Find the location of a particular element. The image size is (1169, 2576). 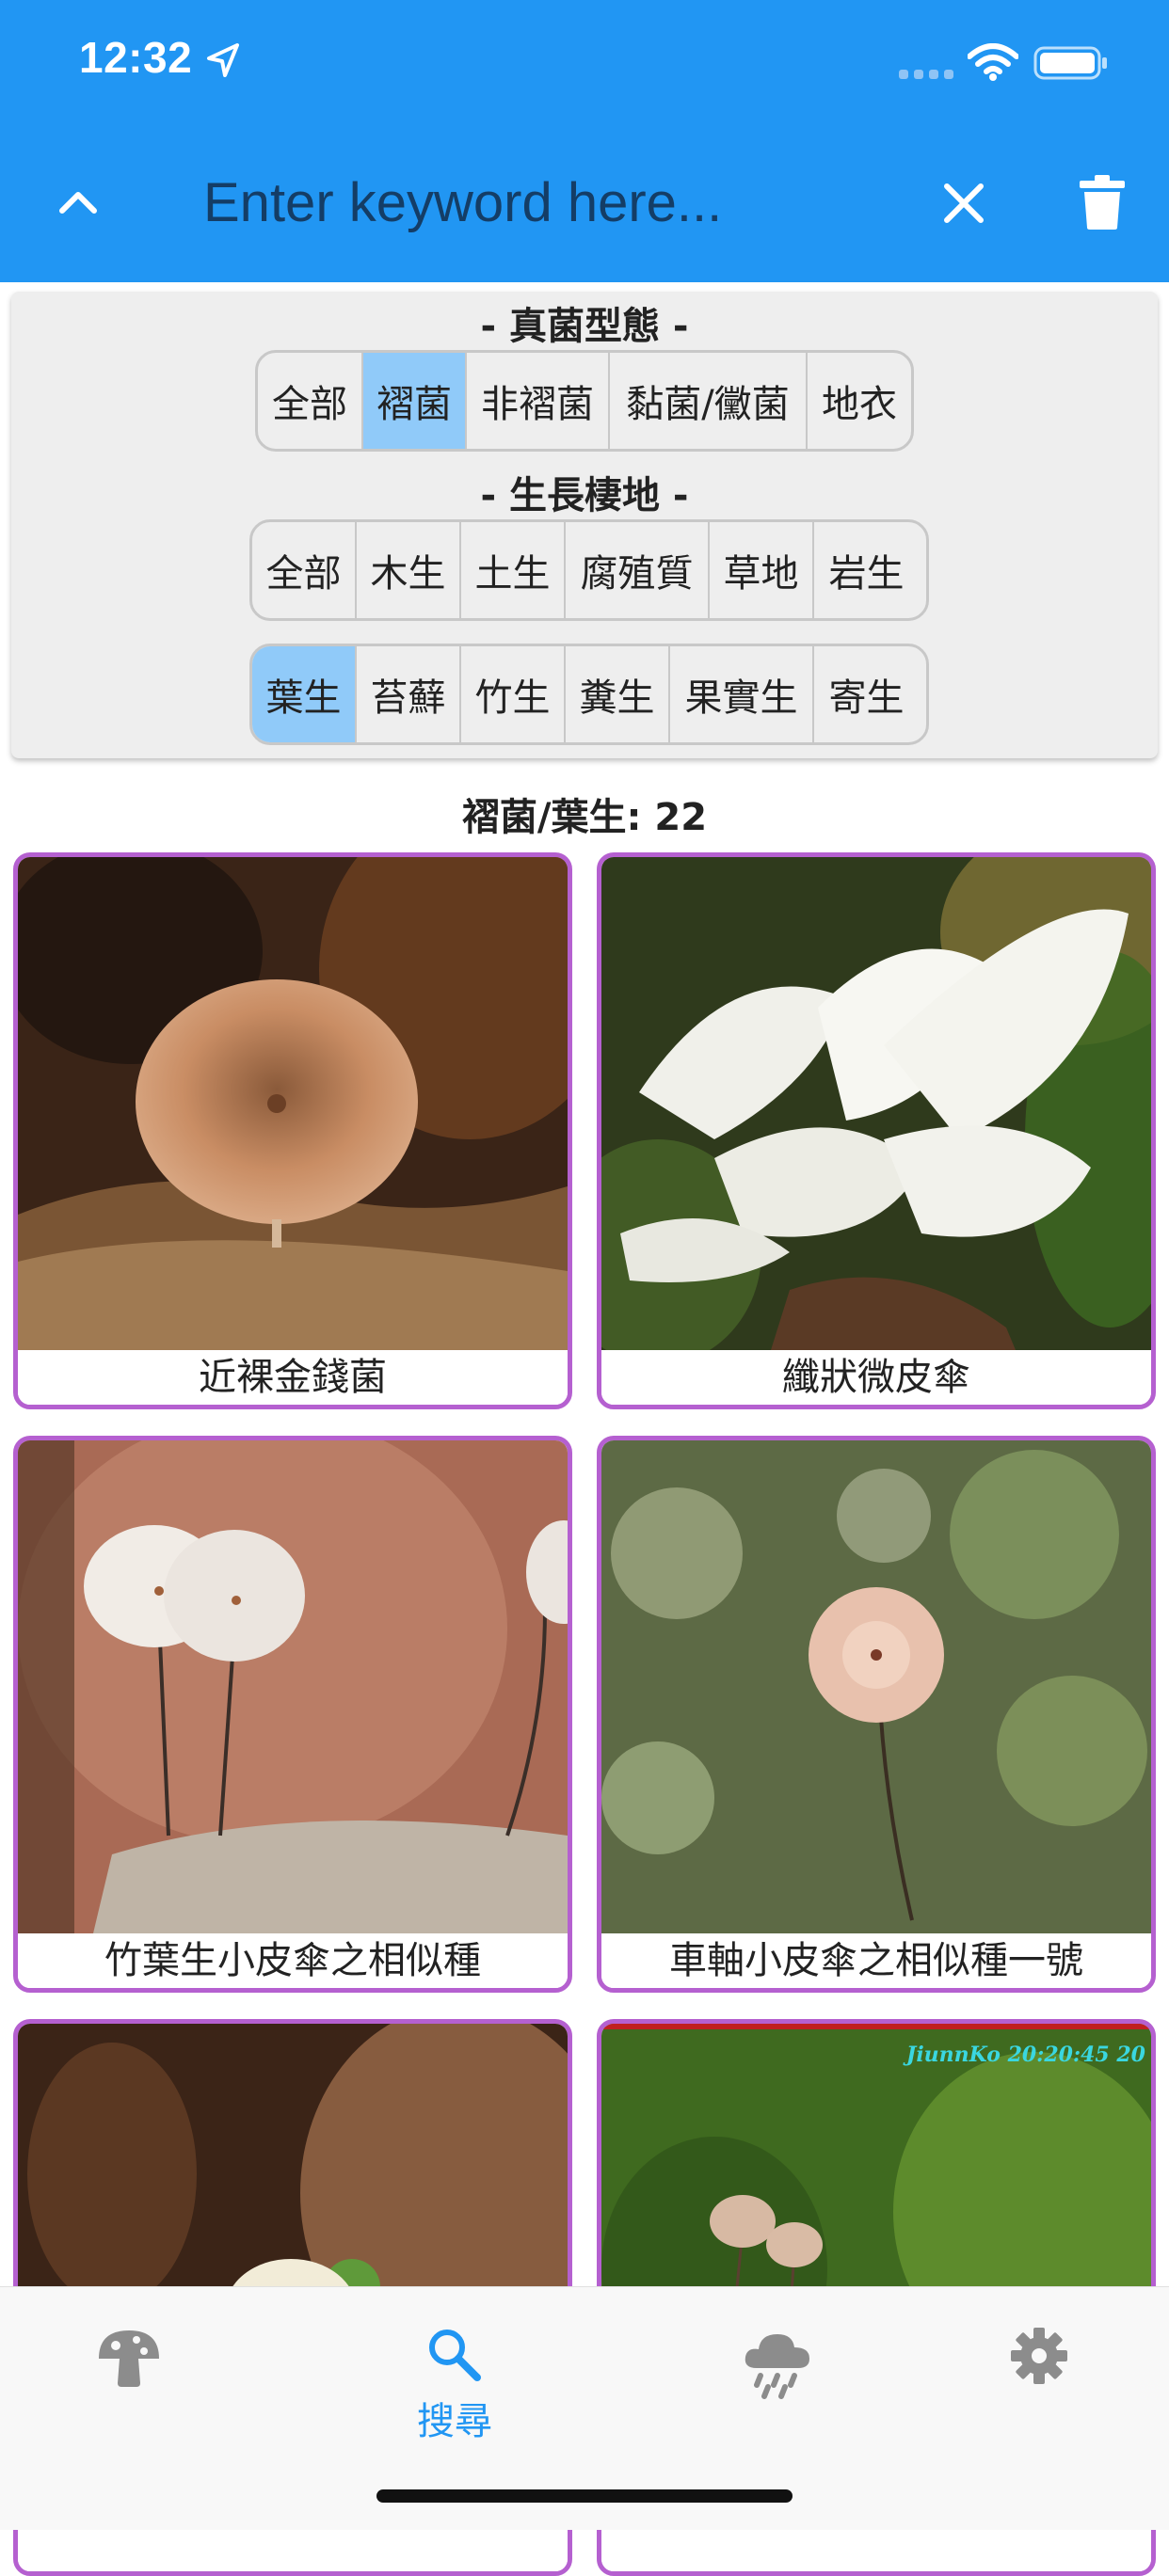

species-card: 近裸金錢菌 is located at coordinates (293, 1130).